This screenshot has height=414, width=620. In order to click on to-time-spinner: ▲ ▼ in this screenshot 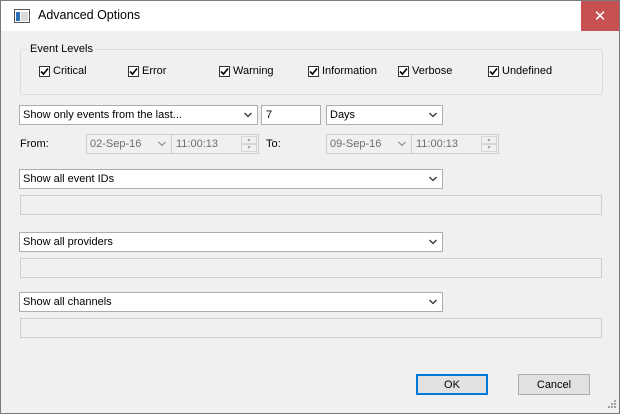, I will do `click(489, 144)`.